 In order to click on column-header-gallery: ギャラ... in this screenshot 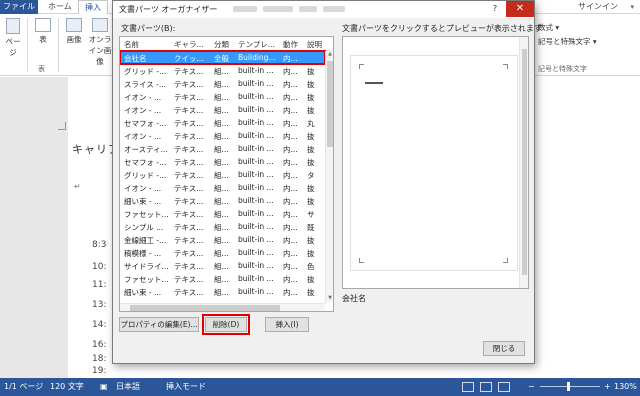, I will do `click(189, 44)`.